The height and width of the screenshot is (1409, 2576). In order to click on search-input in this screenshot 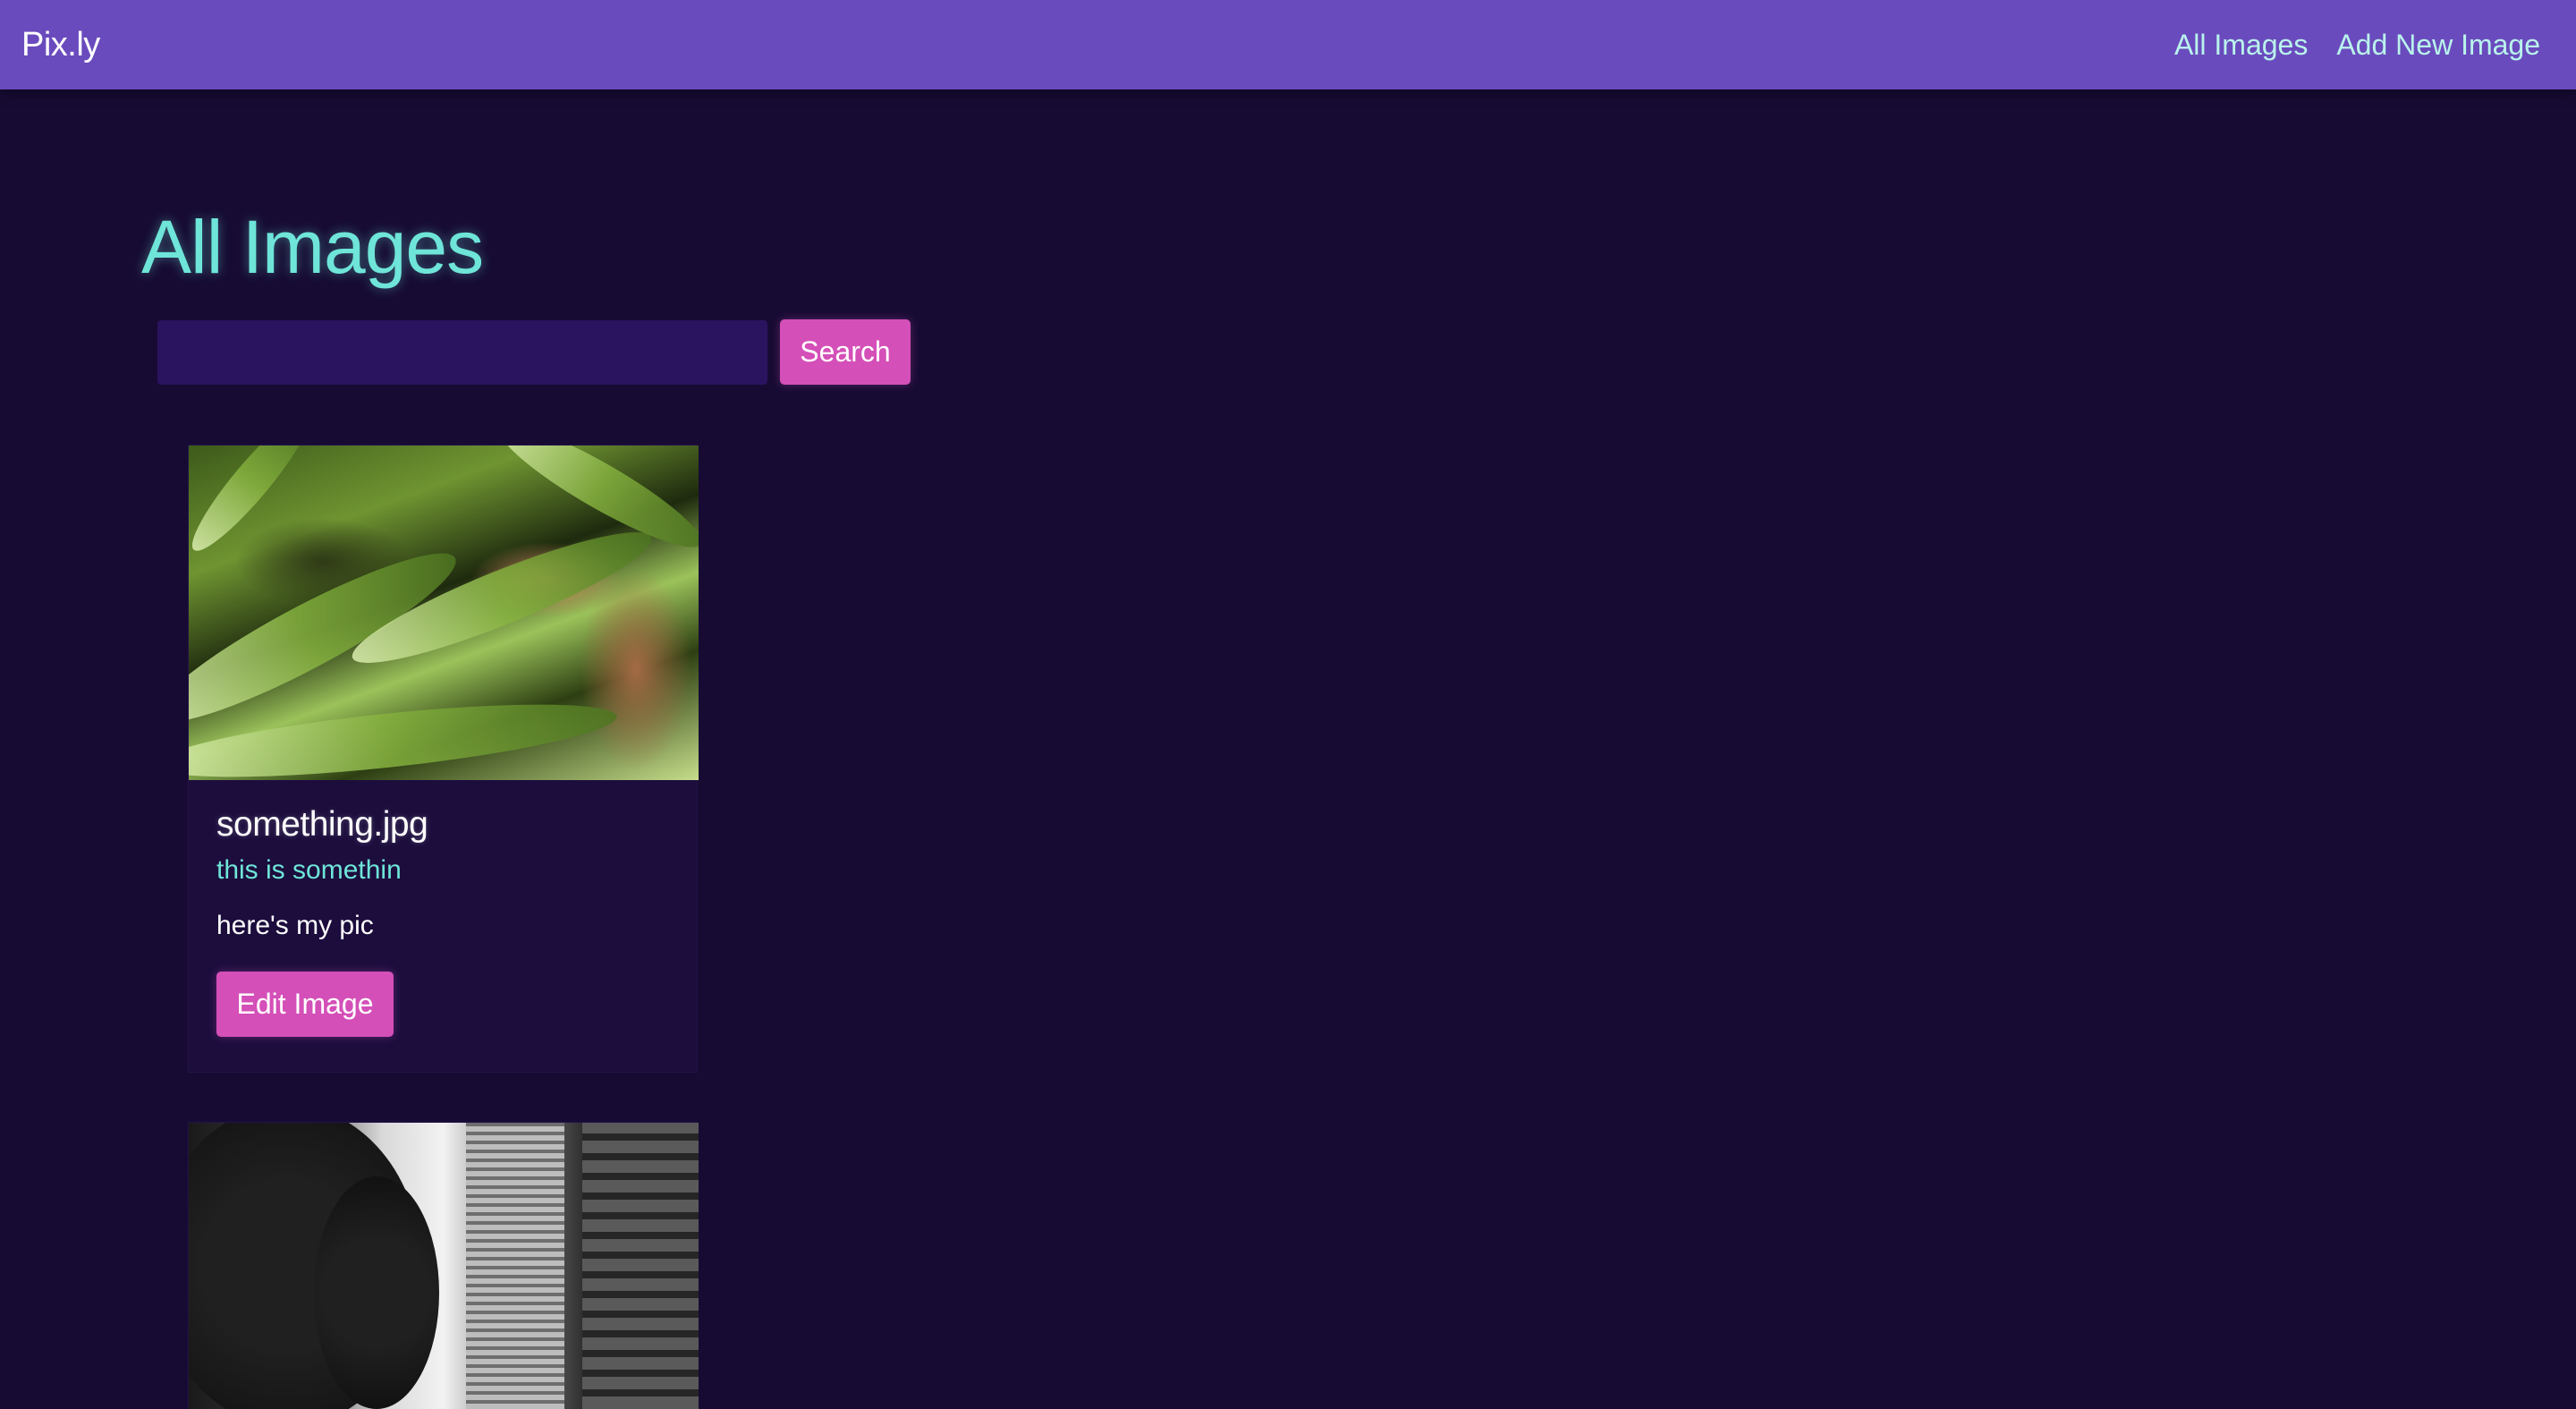, I will do `click(462, 352)`.